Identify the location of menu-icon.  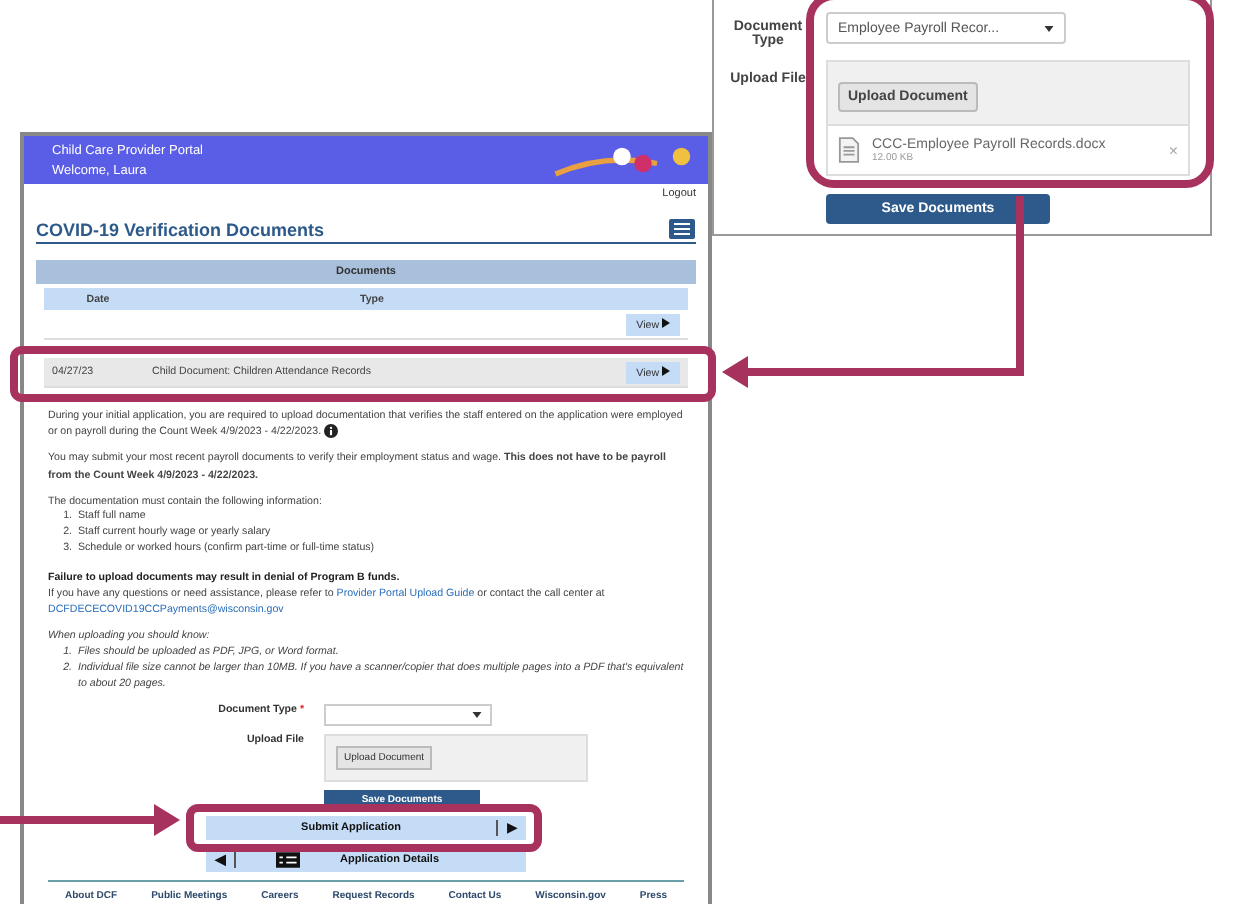
(682, 229).